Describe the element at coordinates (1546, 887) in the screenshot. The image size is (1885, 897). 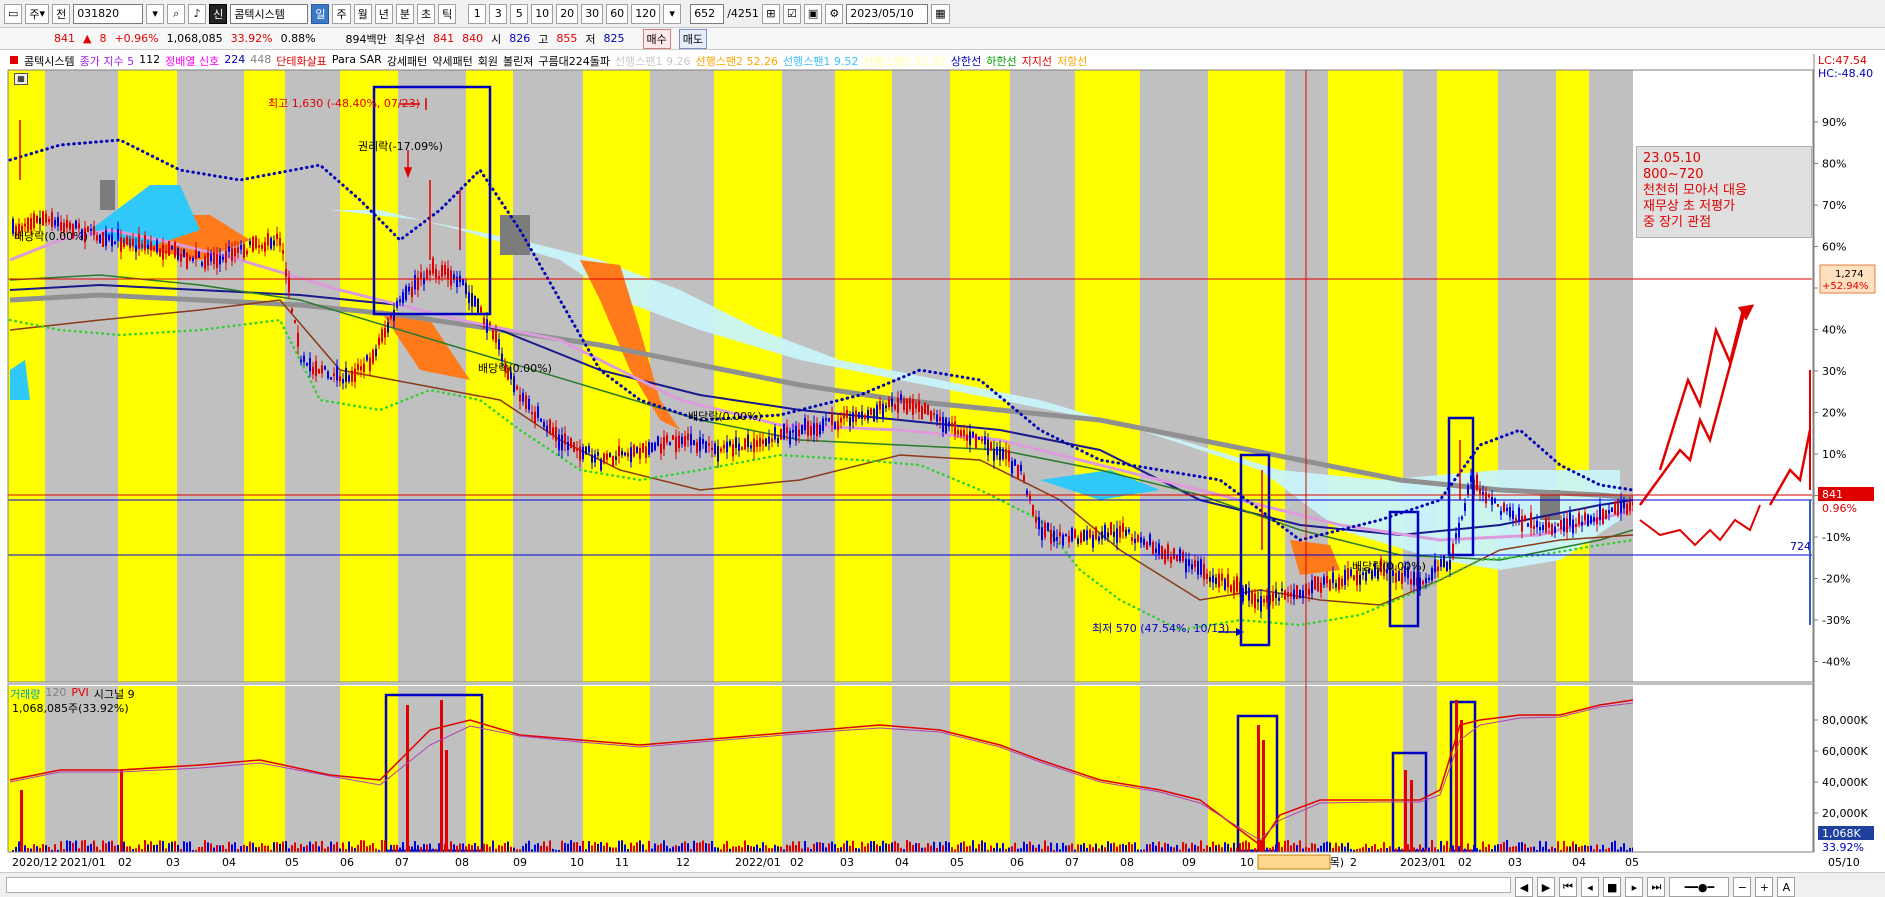
I see `scroll-right-icon: ▶` at that location.